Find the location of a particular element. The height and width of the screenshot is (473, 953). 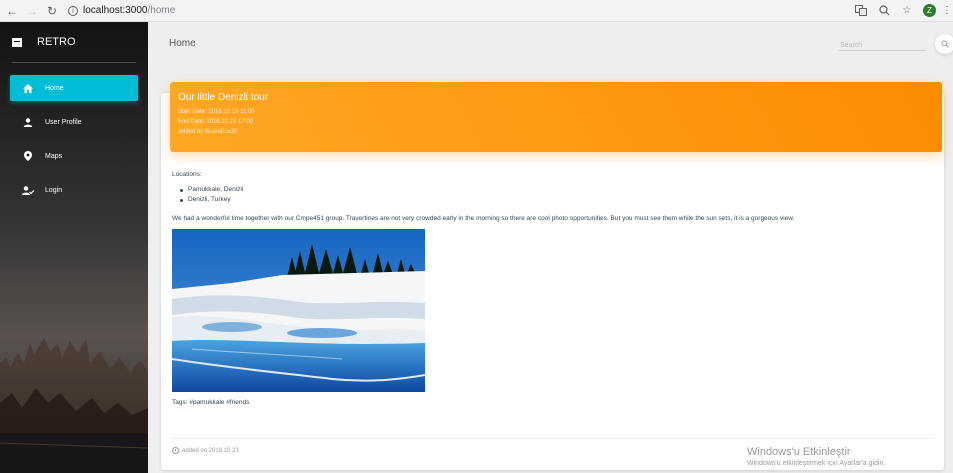

watermark-title: Windows'u Etkinleştir is located at coordinates (799, 452).